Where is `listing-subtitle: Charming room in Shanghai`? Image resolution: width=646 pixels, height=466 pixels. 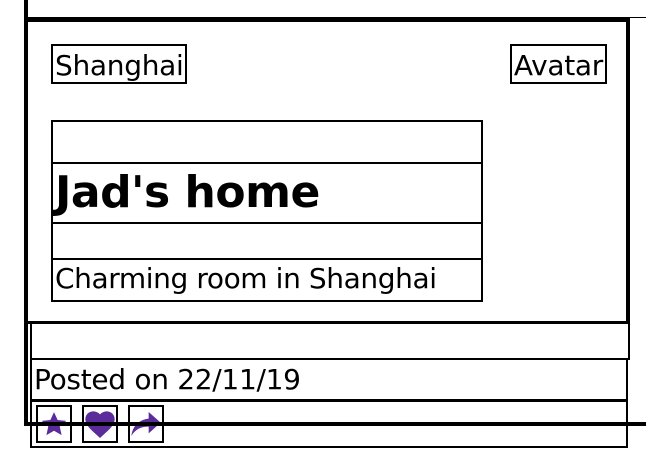 listing-subtitle: Charming room in Shanghai is located at coordinates (268, 280).